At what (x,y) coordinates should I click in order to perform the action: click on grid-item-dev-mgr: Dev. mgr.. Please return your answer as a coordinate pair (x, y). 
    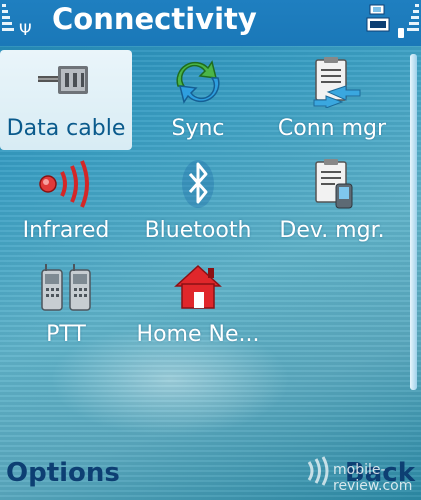
    Looking at the image, I should click on (332, 202).